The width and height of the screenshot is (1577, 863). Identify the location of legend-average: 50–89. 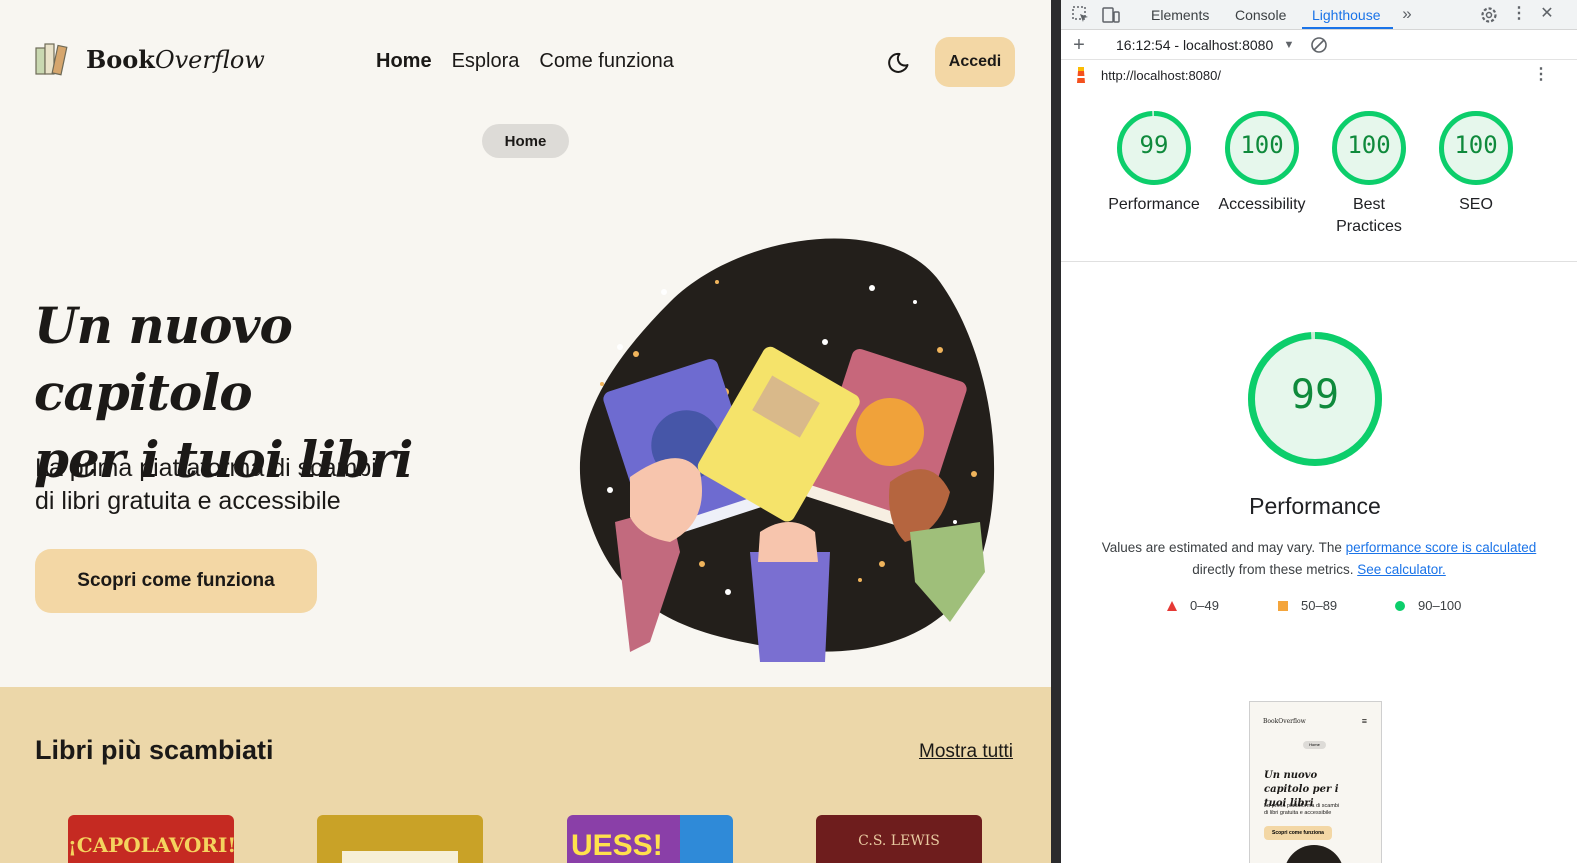
(1307, 605).